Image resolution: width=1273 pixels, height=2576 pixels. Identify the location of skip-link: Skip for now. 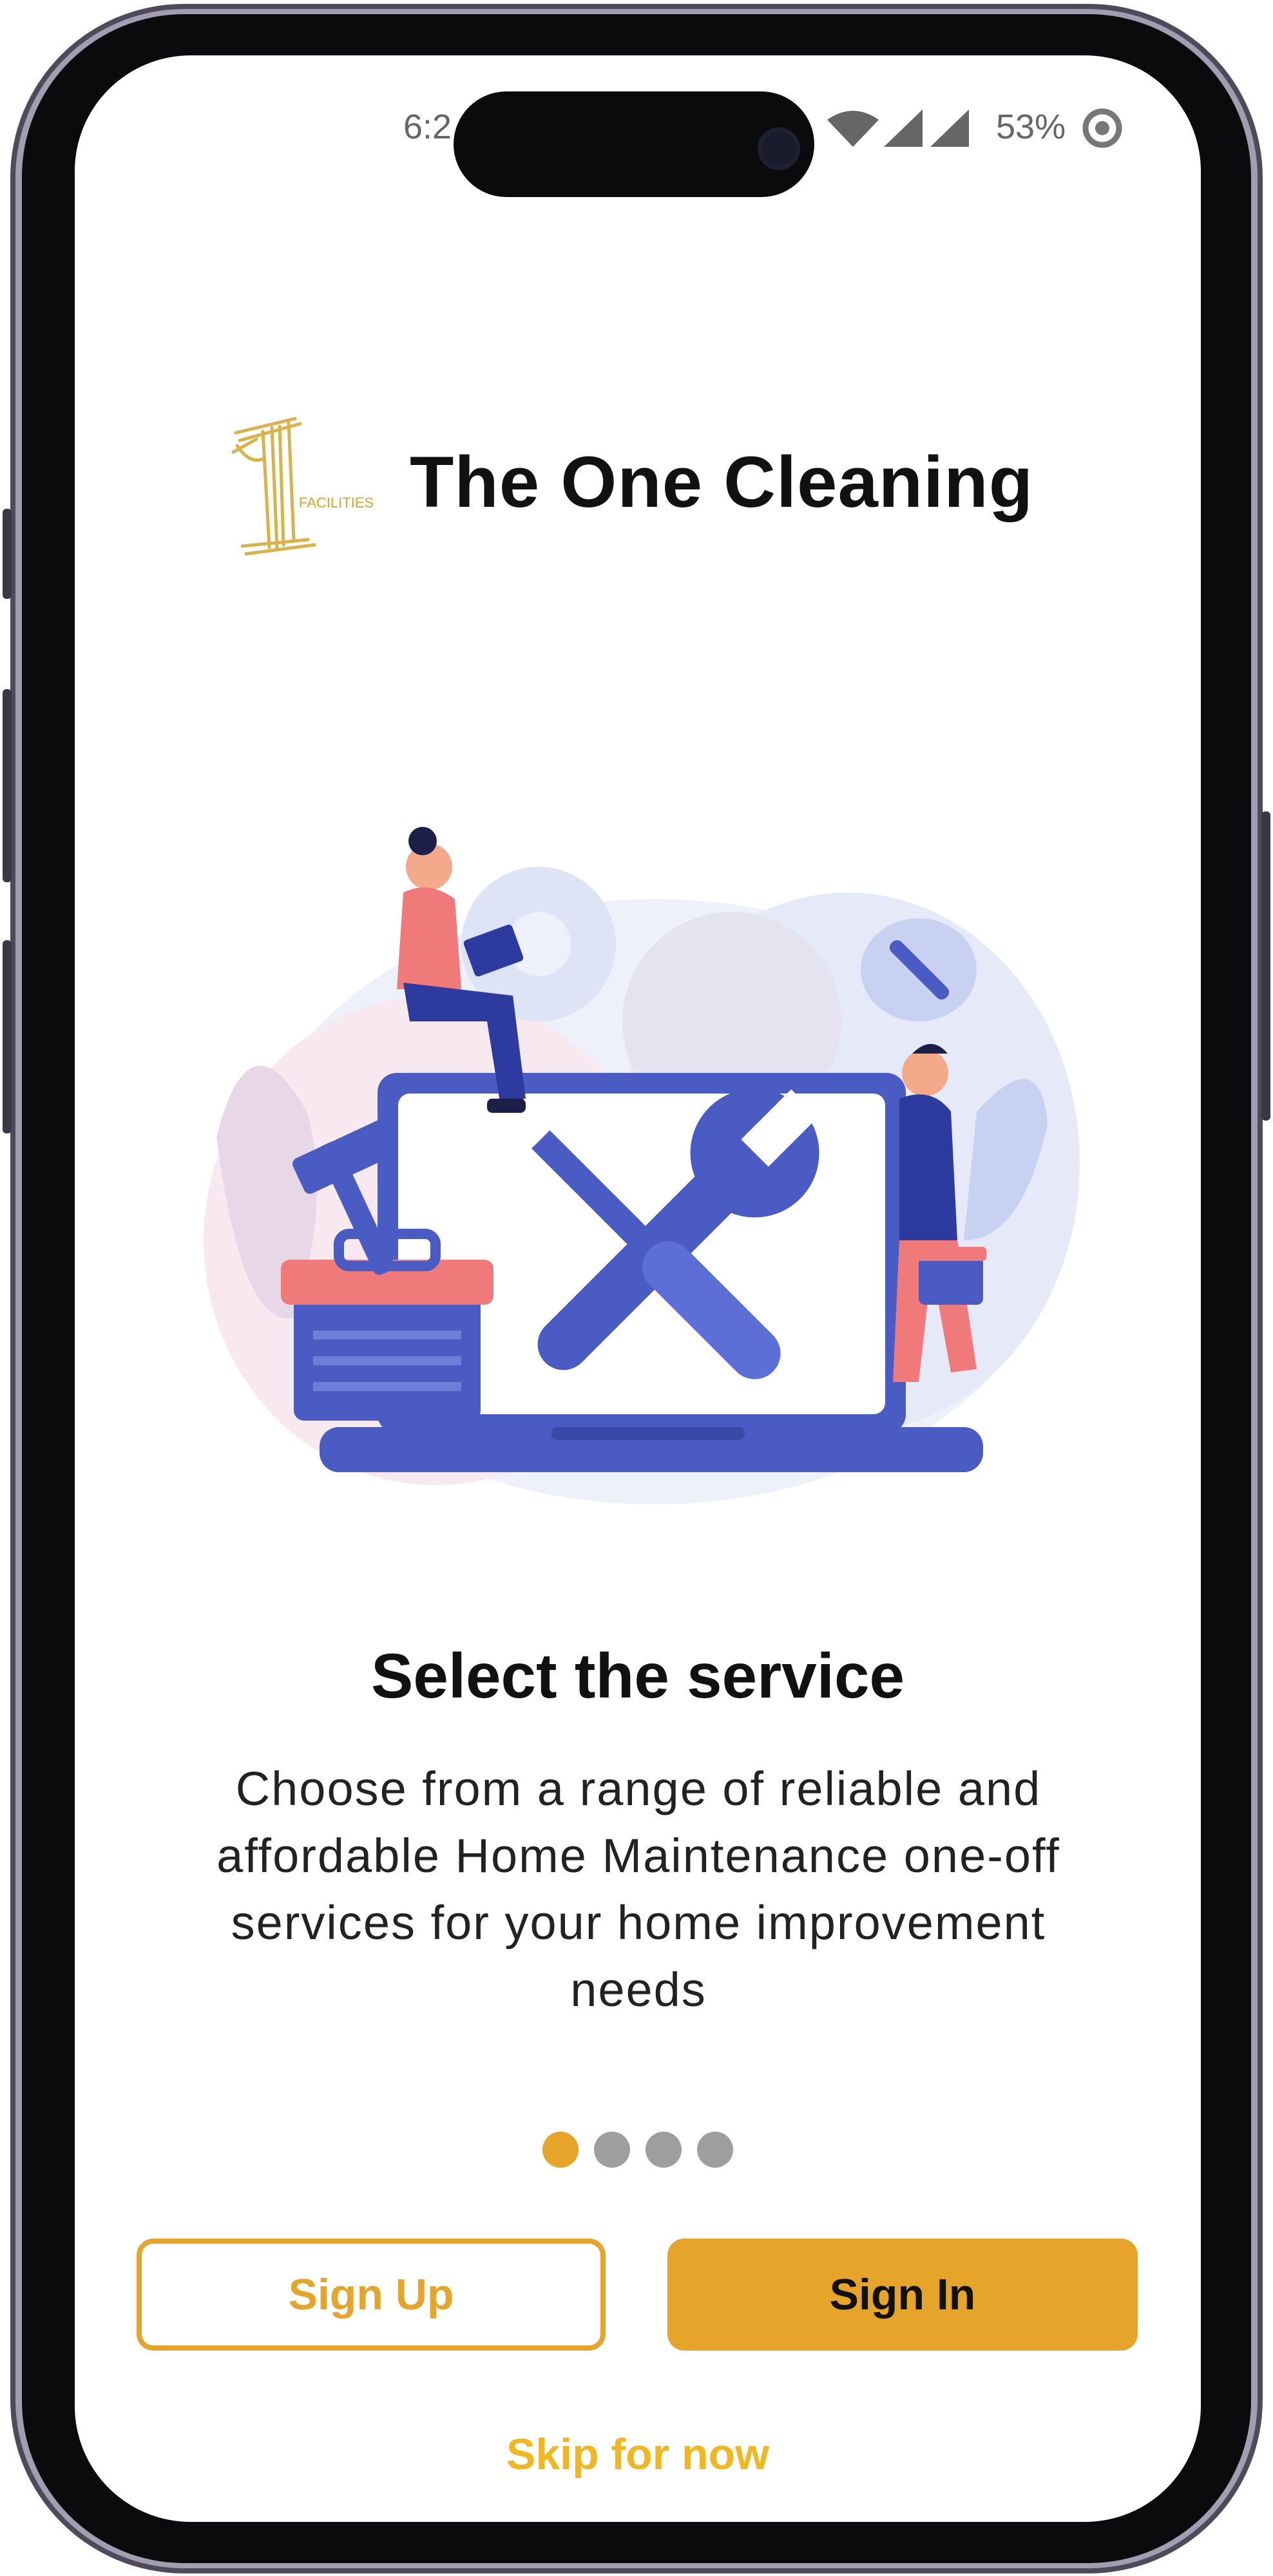
(638, 2454).